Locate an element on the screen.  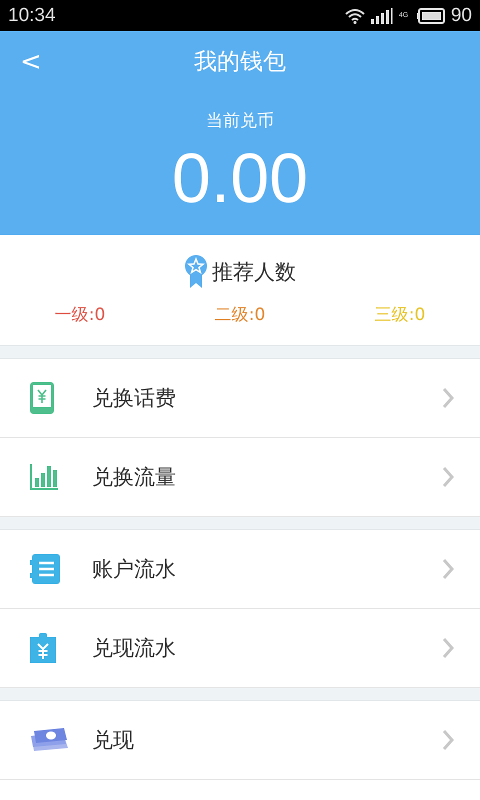
referrals-title: 推荐人数 is located at coordinates (254, 272).